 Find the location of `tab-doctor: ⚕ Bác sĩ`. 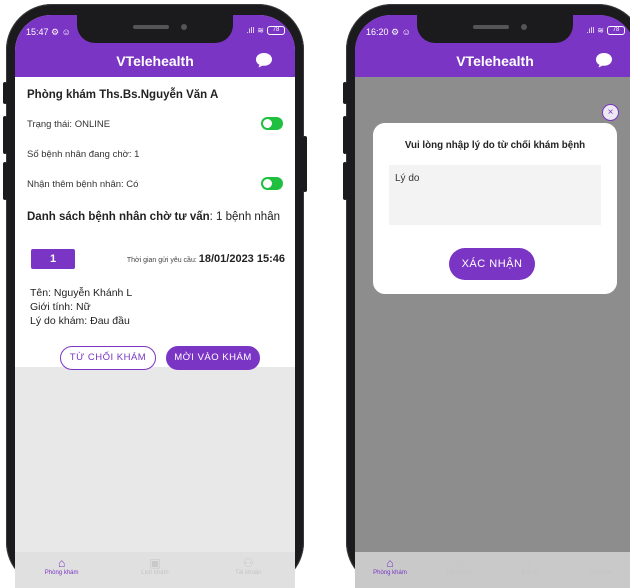

tab-doctor: ⚕ Bác sĩ is located at coordinates (530, 566).